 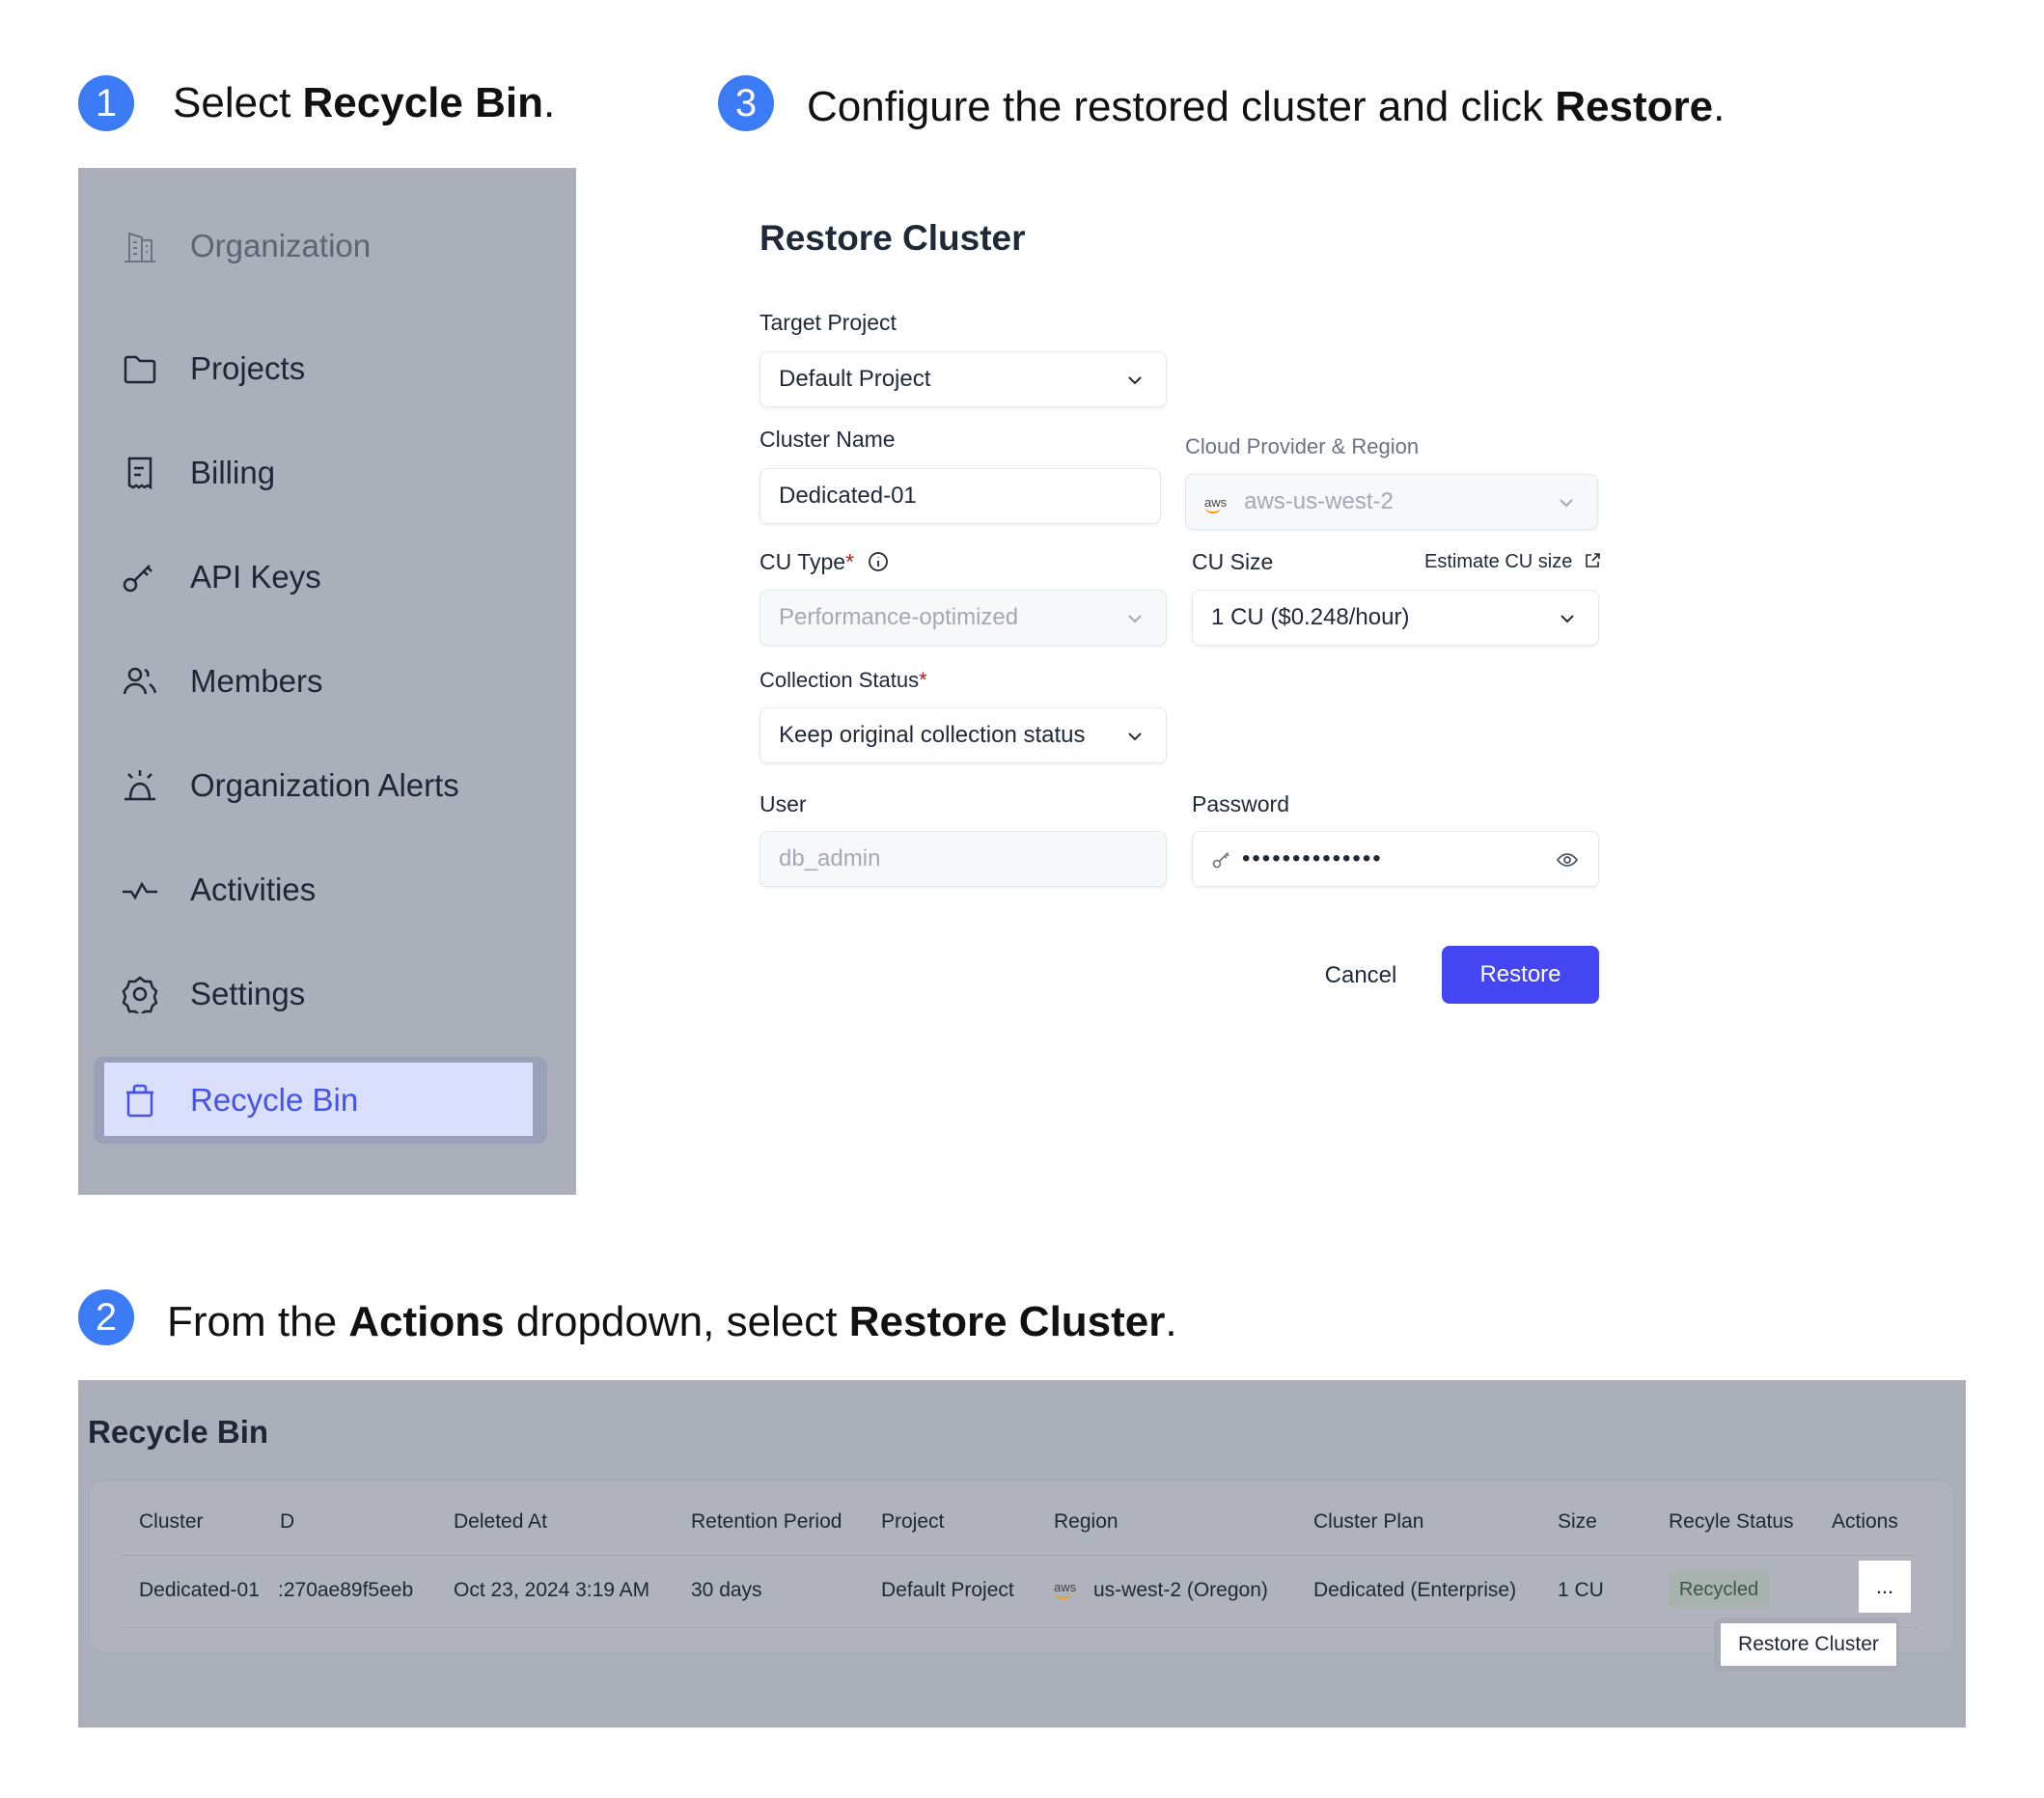 I want to click on user-input: db_admin, so click(x=964, y=859).